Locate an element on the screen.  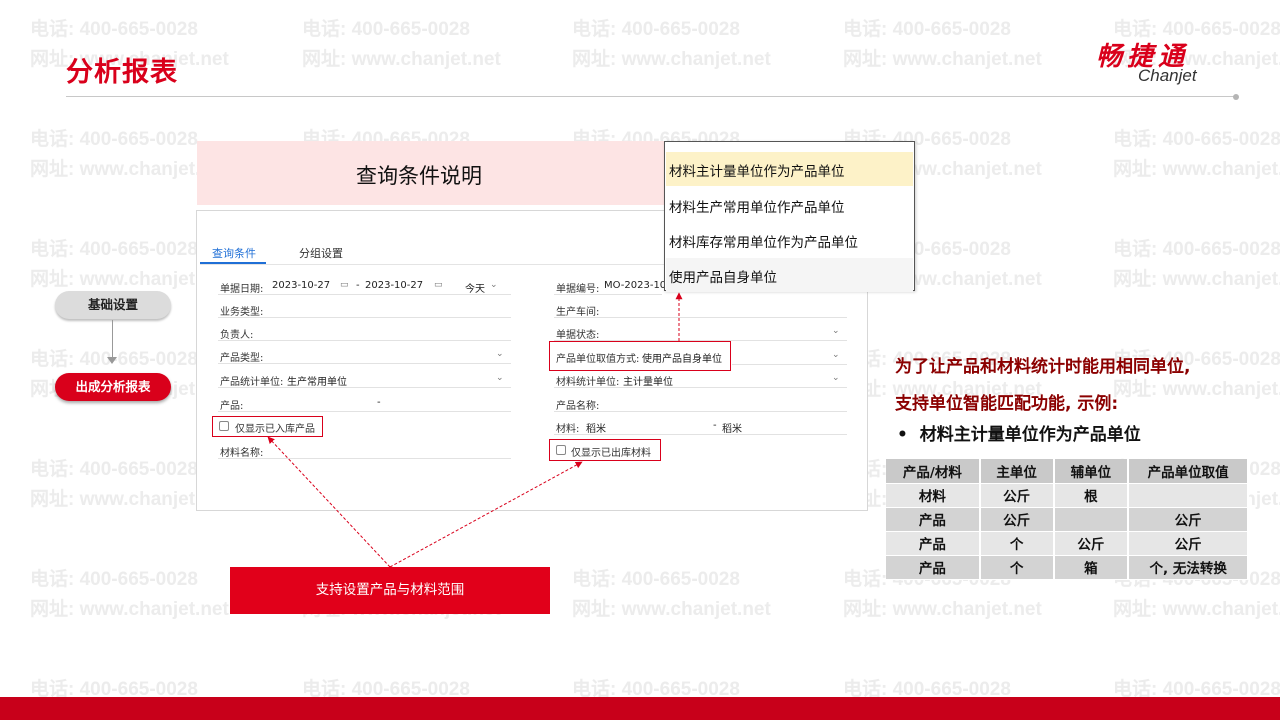
dropdown-option: 使用产品自身单位 is located at coordinates (789, 275).